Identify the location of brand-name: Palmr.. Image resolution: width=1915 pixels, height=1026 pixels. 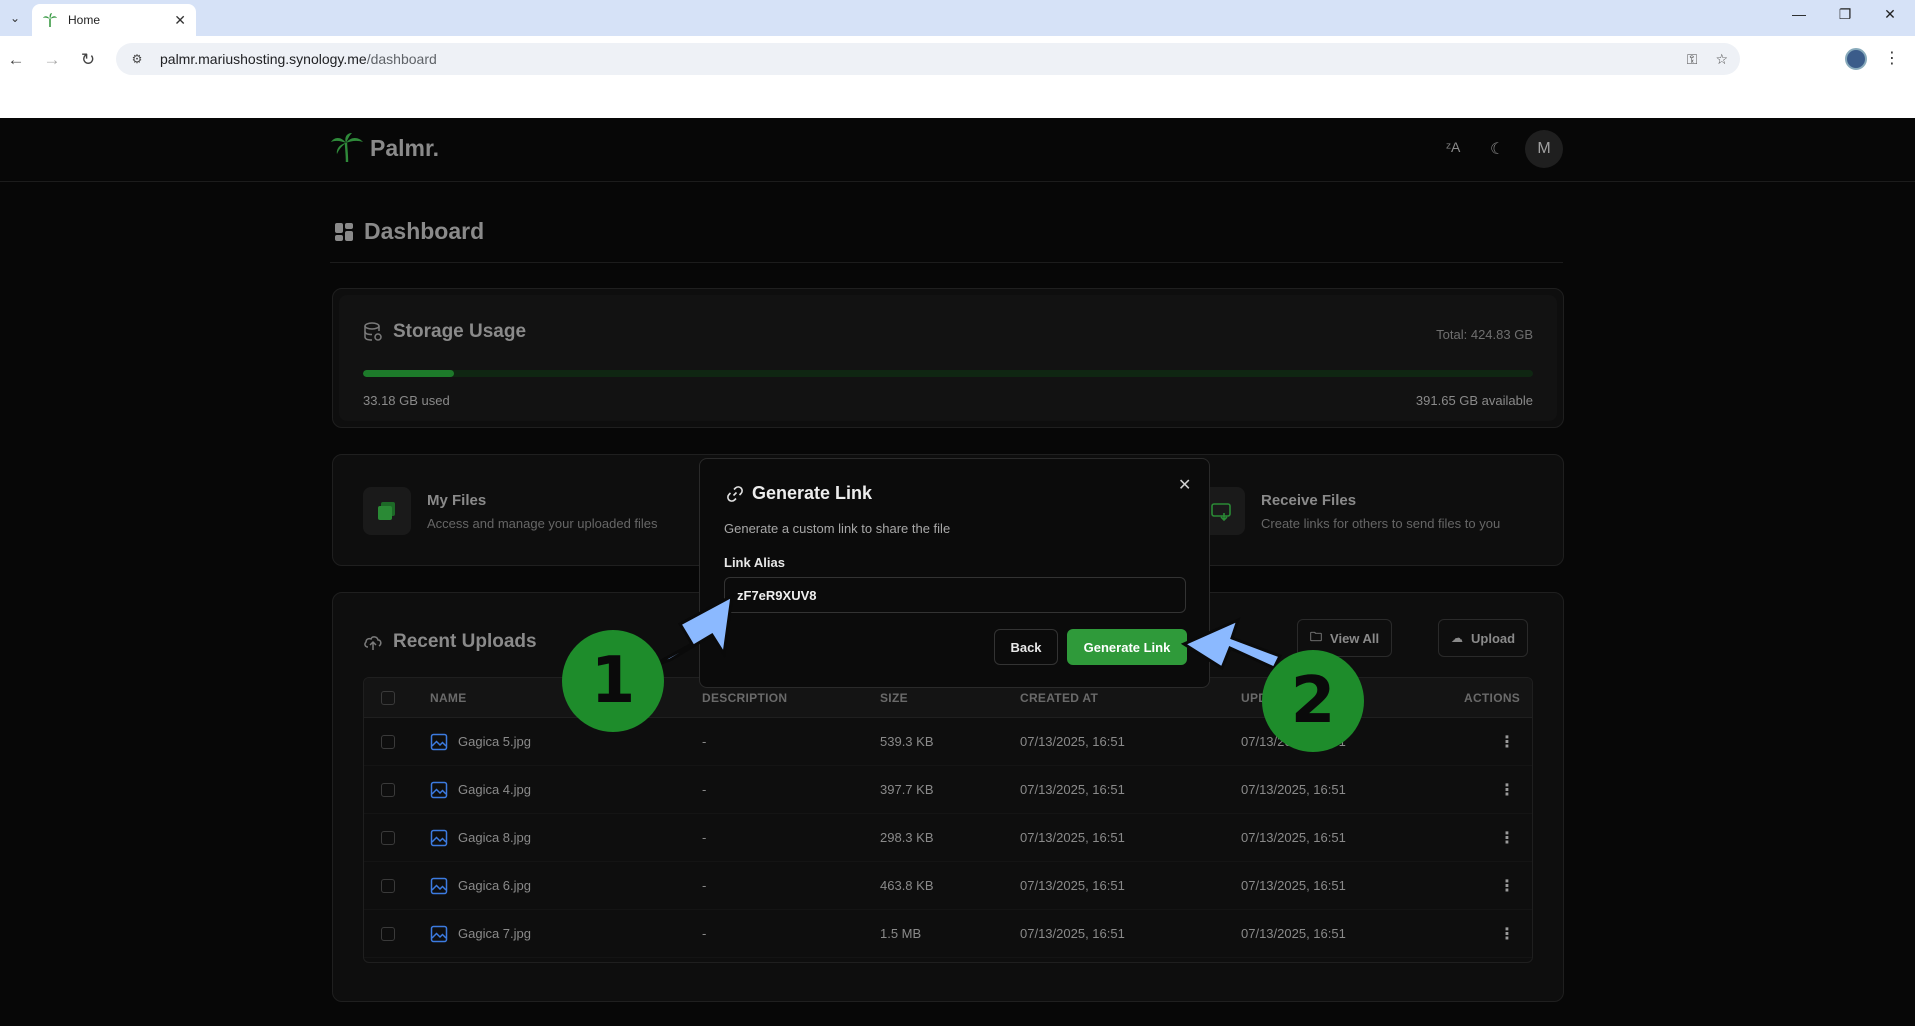
(405, 147).